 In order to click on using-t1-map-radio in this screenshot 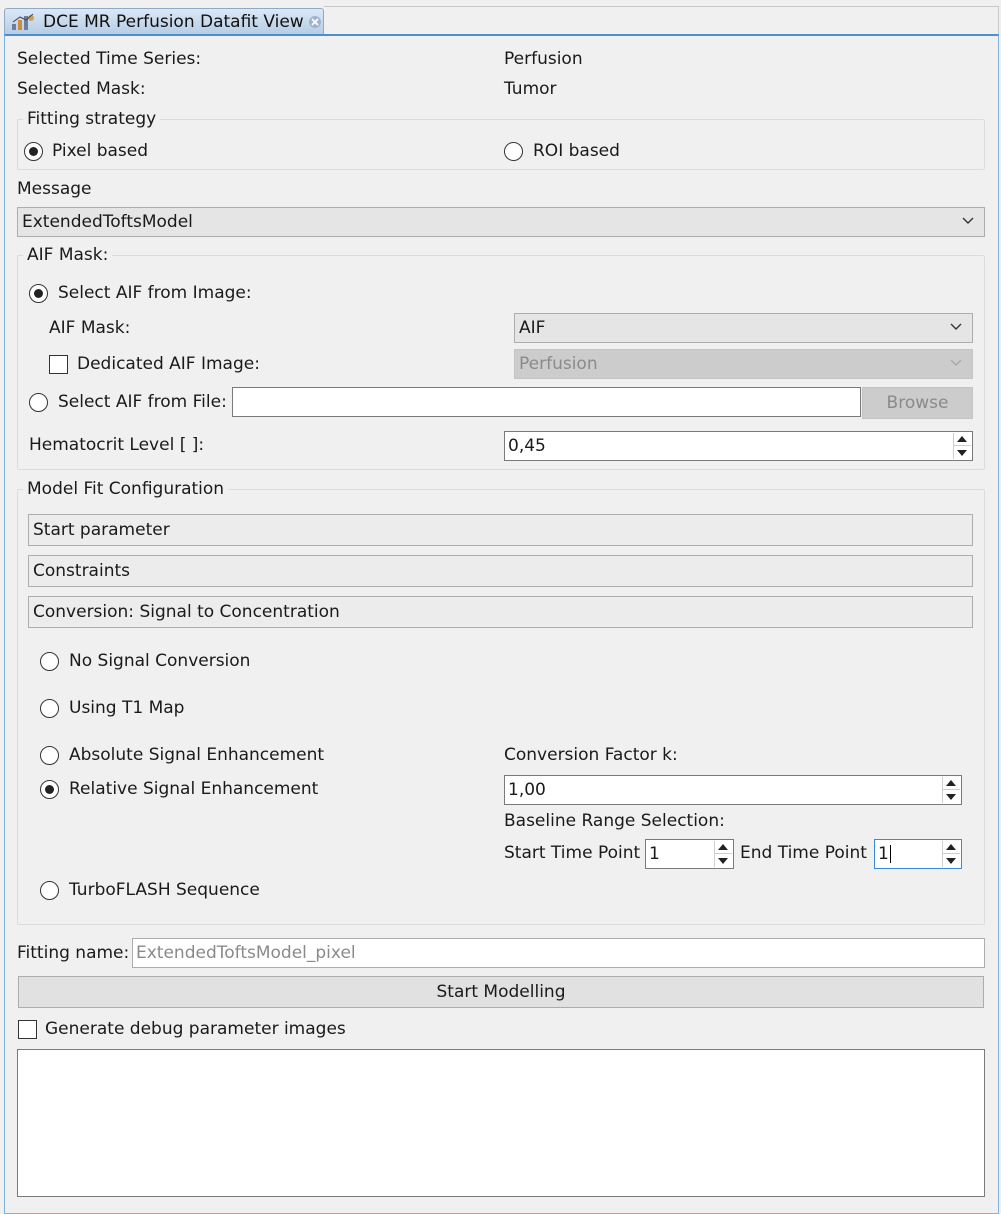, I will do `click(49, 708)`.